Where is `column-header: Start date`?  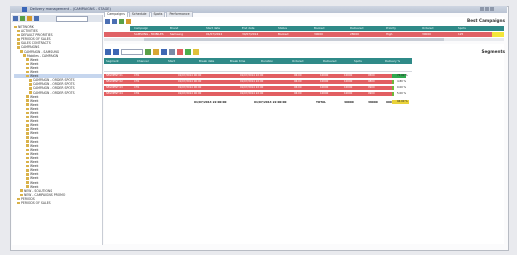
column-header: Start date is located at coordinates (213, 28).